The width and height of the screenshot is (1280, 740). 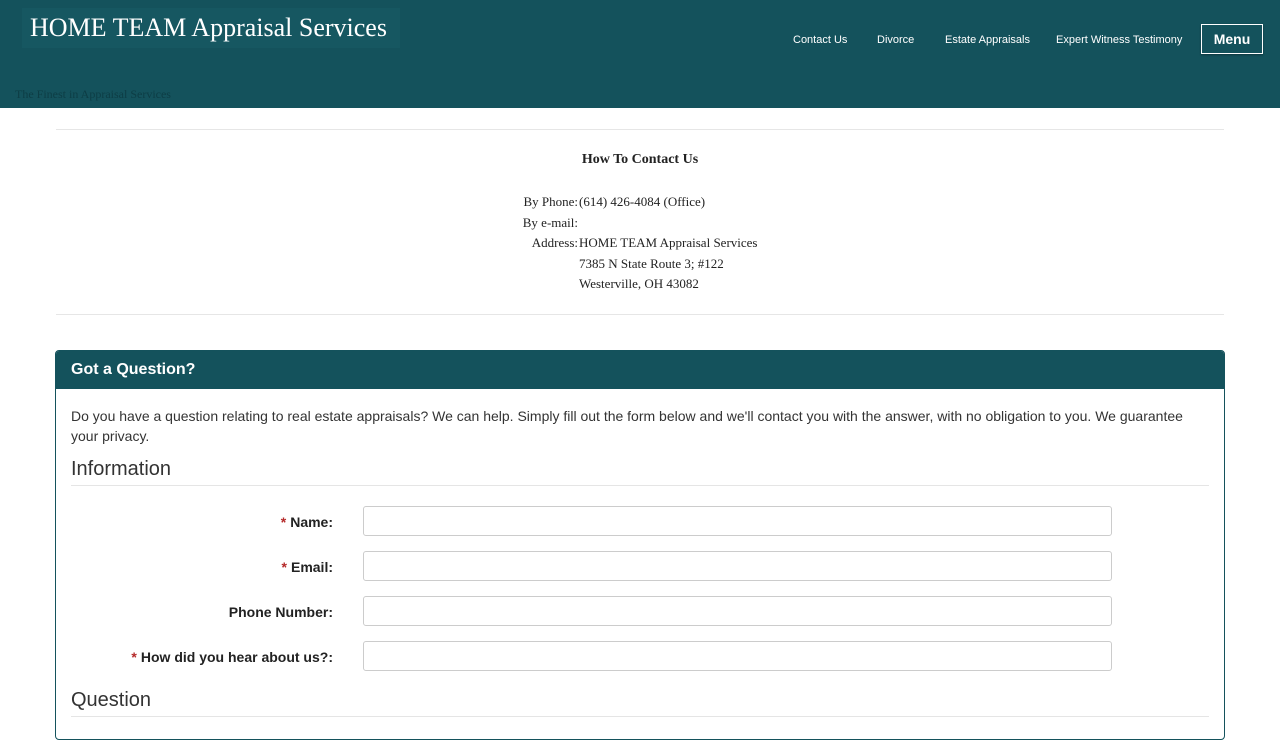 I want to click on address-line-3: Westerville, OH 43082, so click(x=639, y=283).